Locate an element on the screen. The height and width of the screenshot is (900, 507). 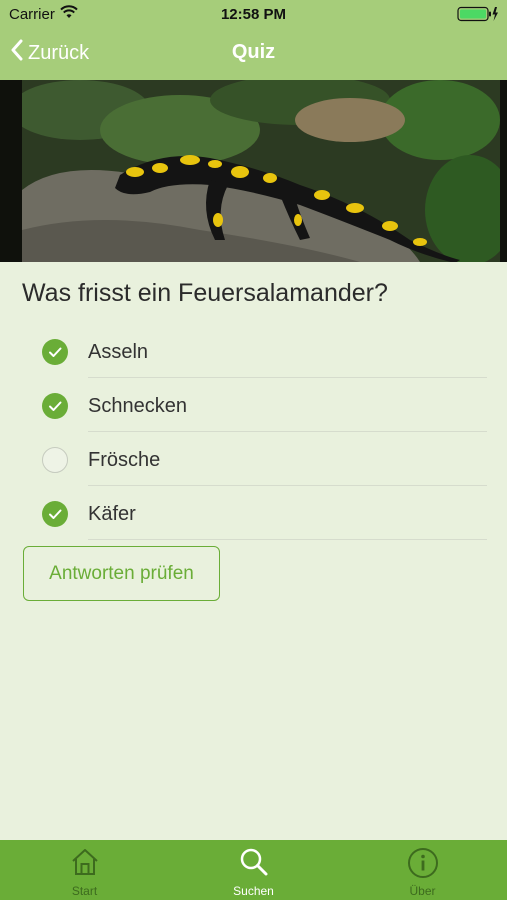
answer-option-kaefer: Käfer is located at coordinates (253, 513).